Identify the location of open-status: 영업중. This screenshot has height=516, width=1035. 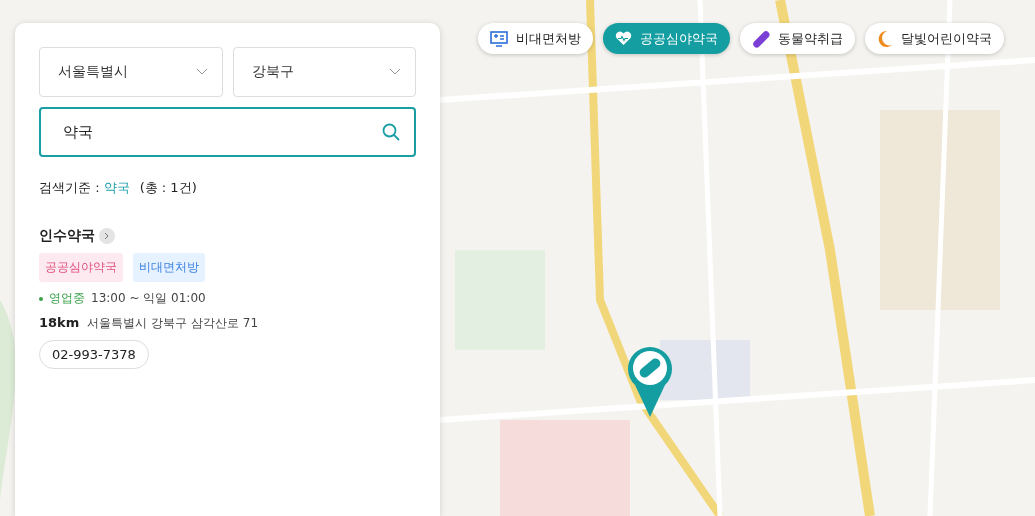
(67, 298).